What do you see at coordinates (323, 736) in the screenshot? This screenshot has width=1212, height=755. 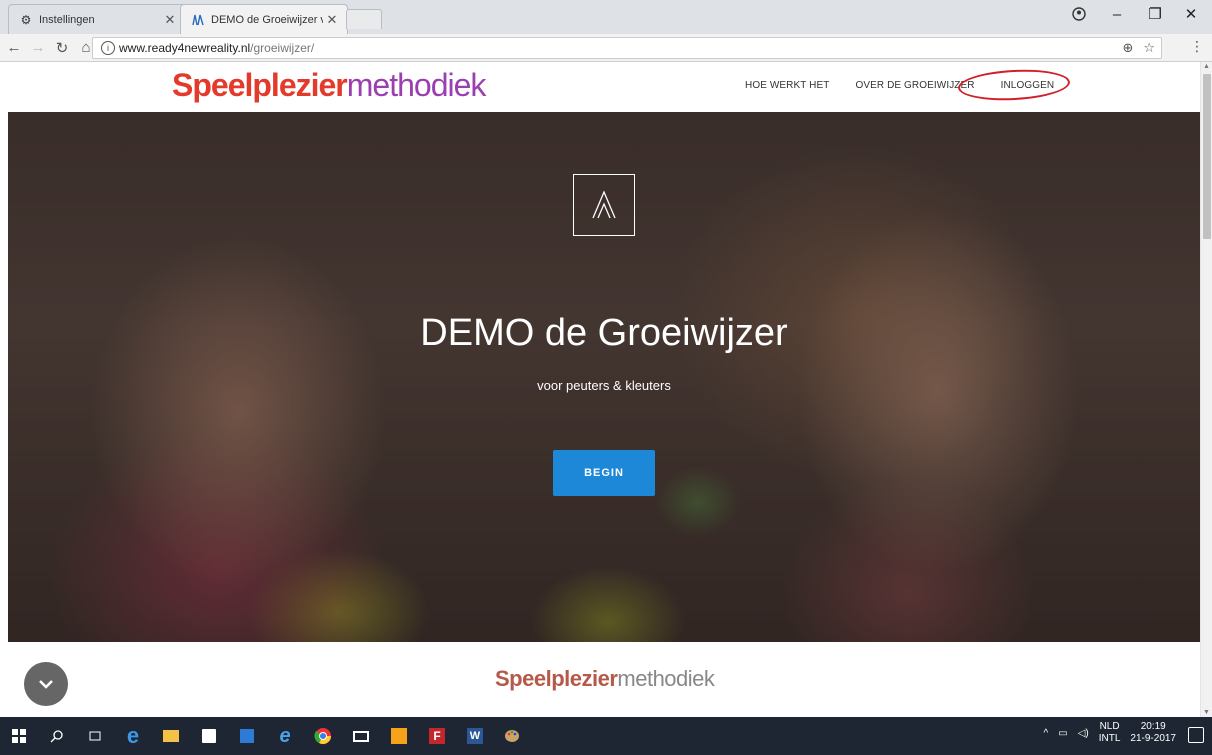 I see `chrome-icon` at bounding box center [323, 736].